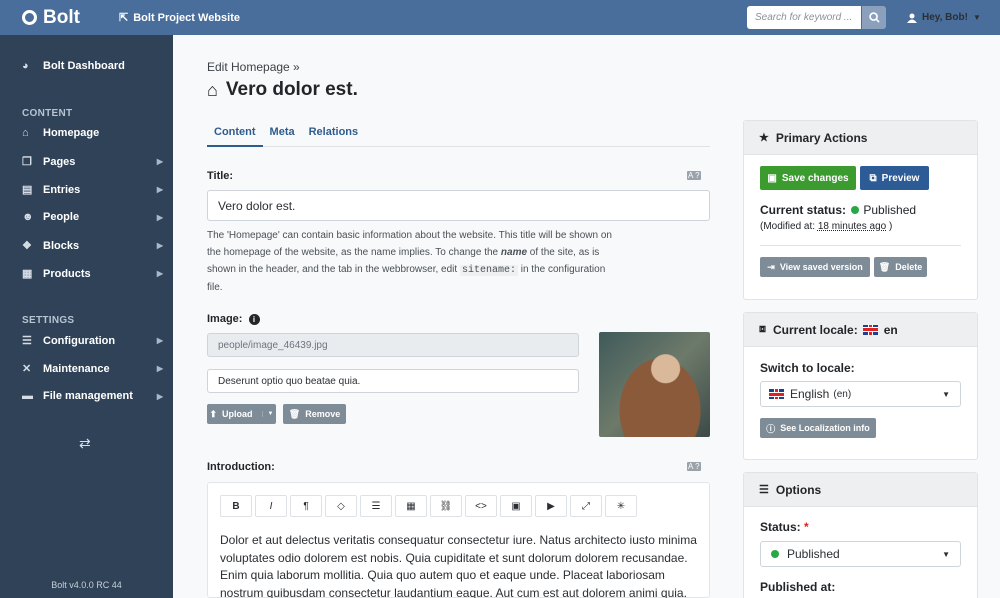 This screenshot has width=1000, height=598. What do you see at coordinates (282, 133) in the screenshot?
I see `tab-meta: Meta` at bounding box center [282, 133].